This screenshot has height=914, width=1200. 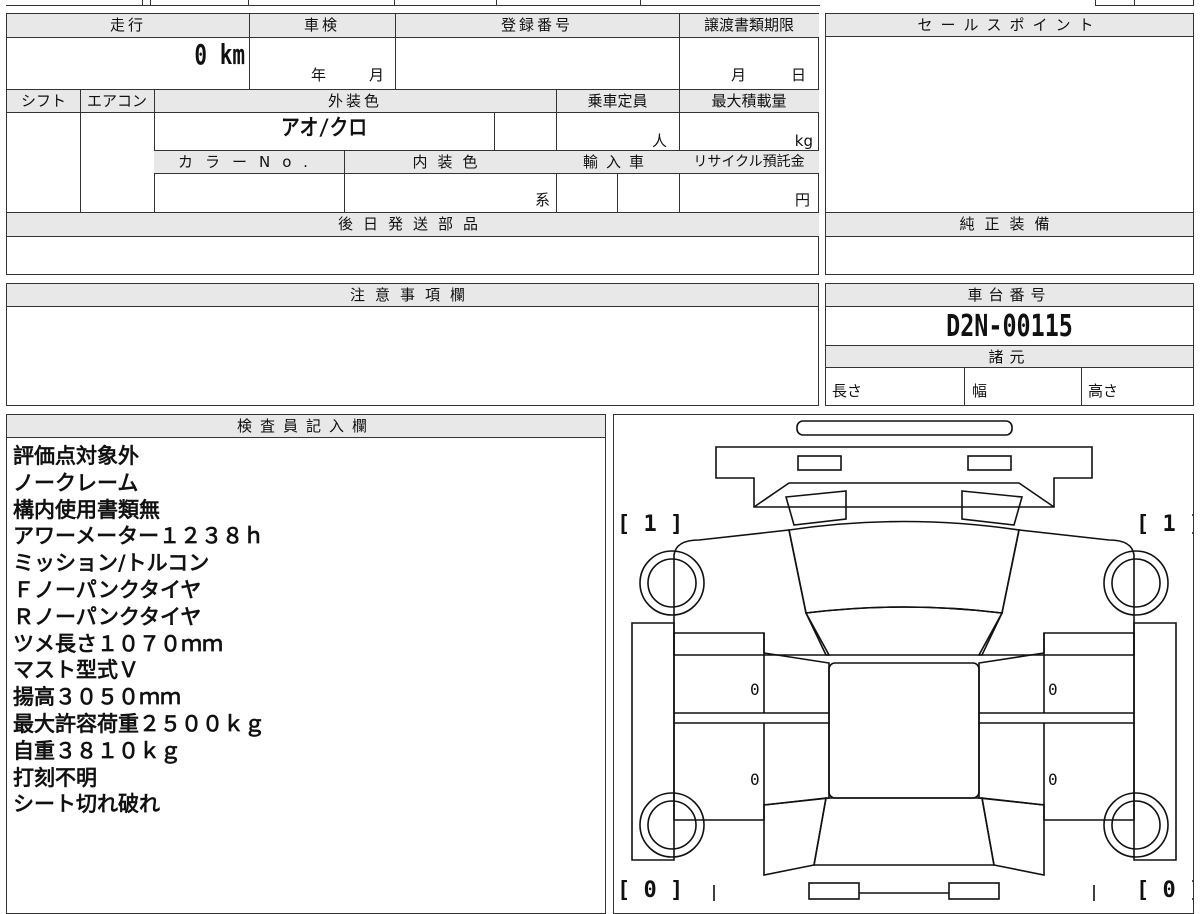 What do you see at coordinates (319, 75) in the screenshot?
I see `inspection-year: 年` at bounding box center [319, 75].